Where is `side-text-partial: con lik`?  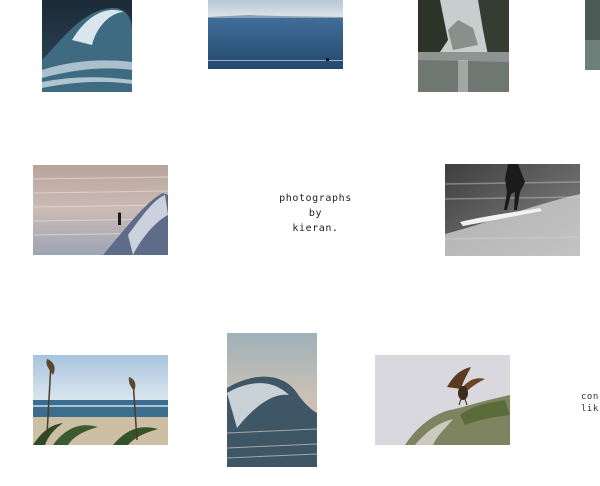 side-text-partial: con lik is located at coordinates (590, 403).